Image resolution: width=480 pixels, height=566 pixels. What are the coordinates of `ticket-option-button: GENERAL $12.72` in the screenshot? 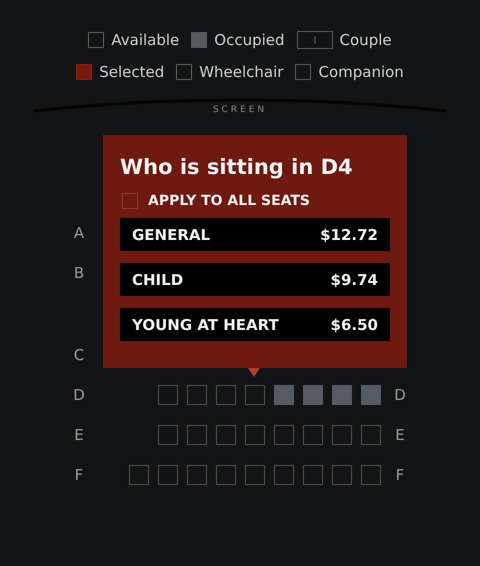 It's located at (255, 234).